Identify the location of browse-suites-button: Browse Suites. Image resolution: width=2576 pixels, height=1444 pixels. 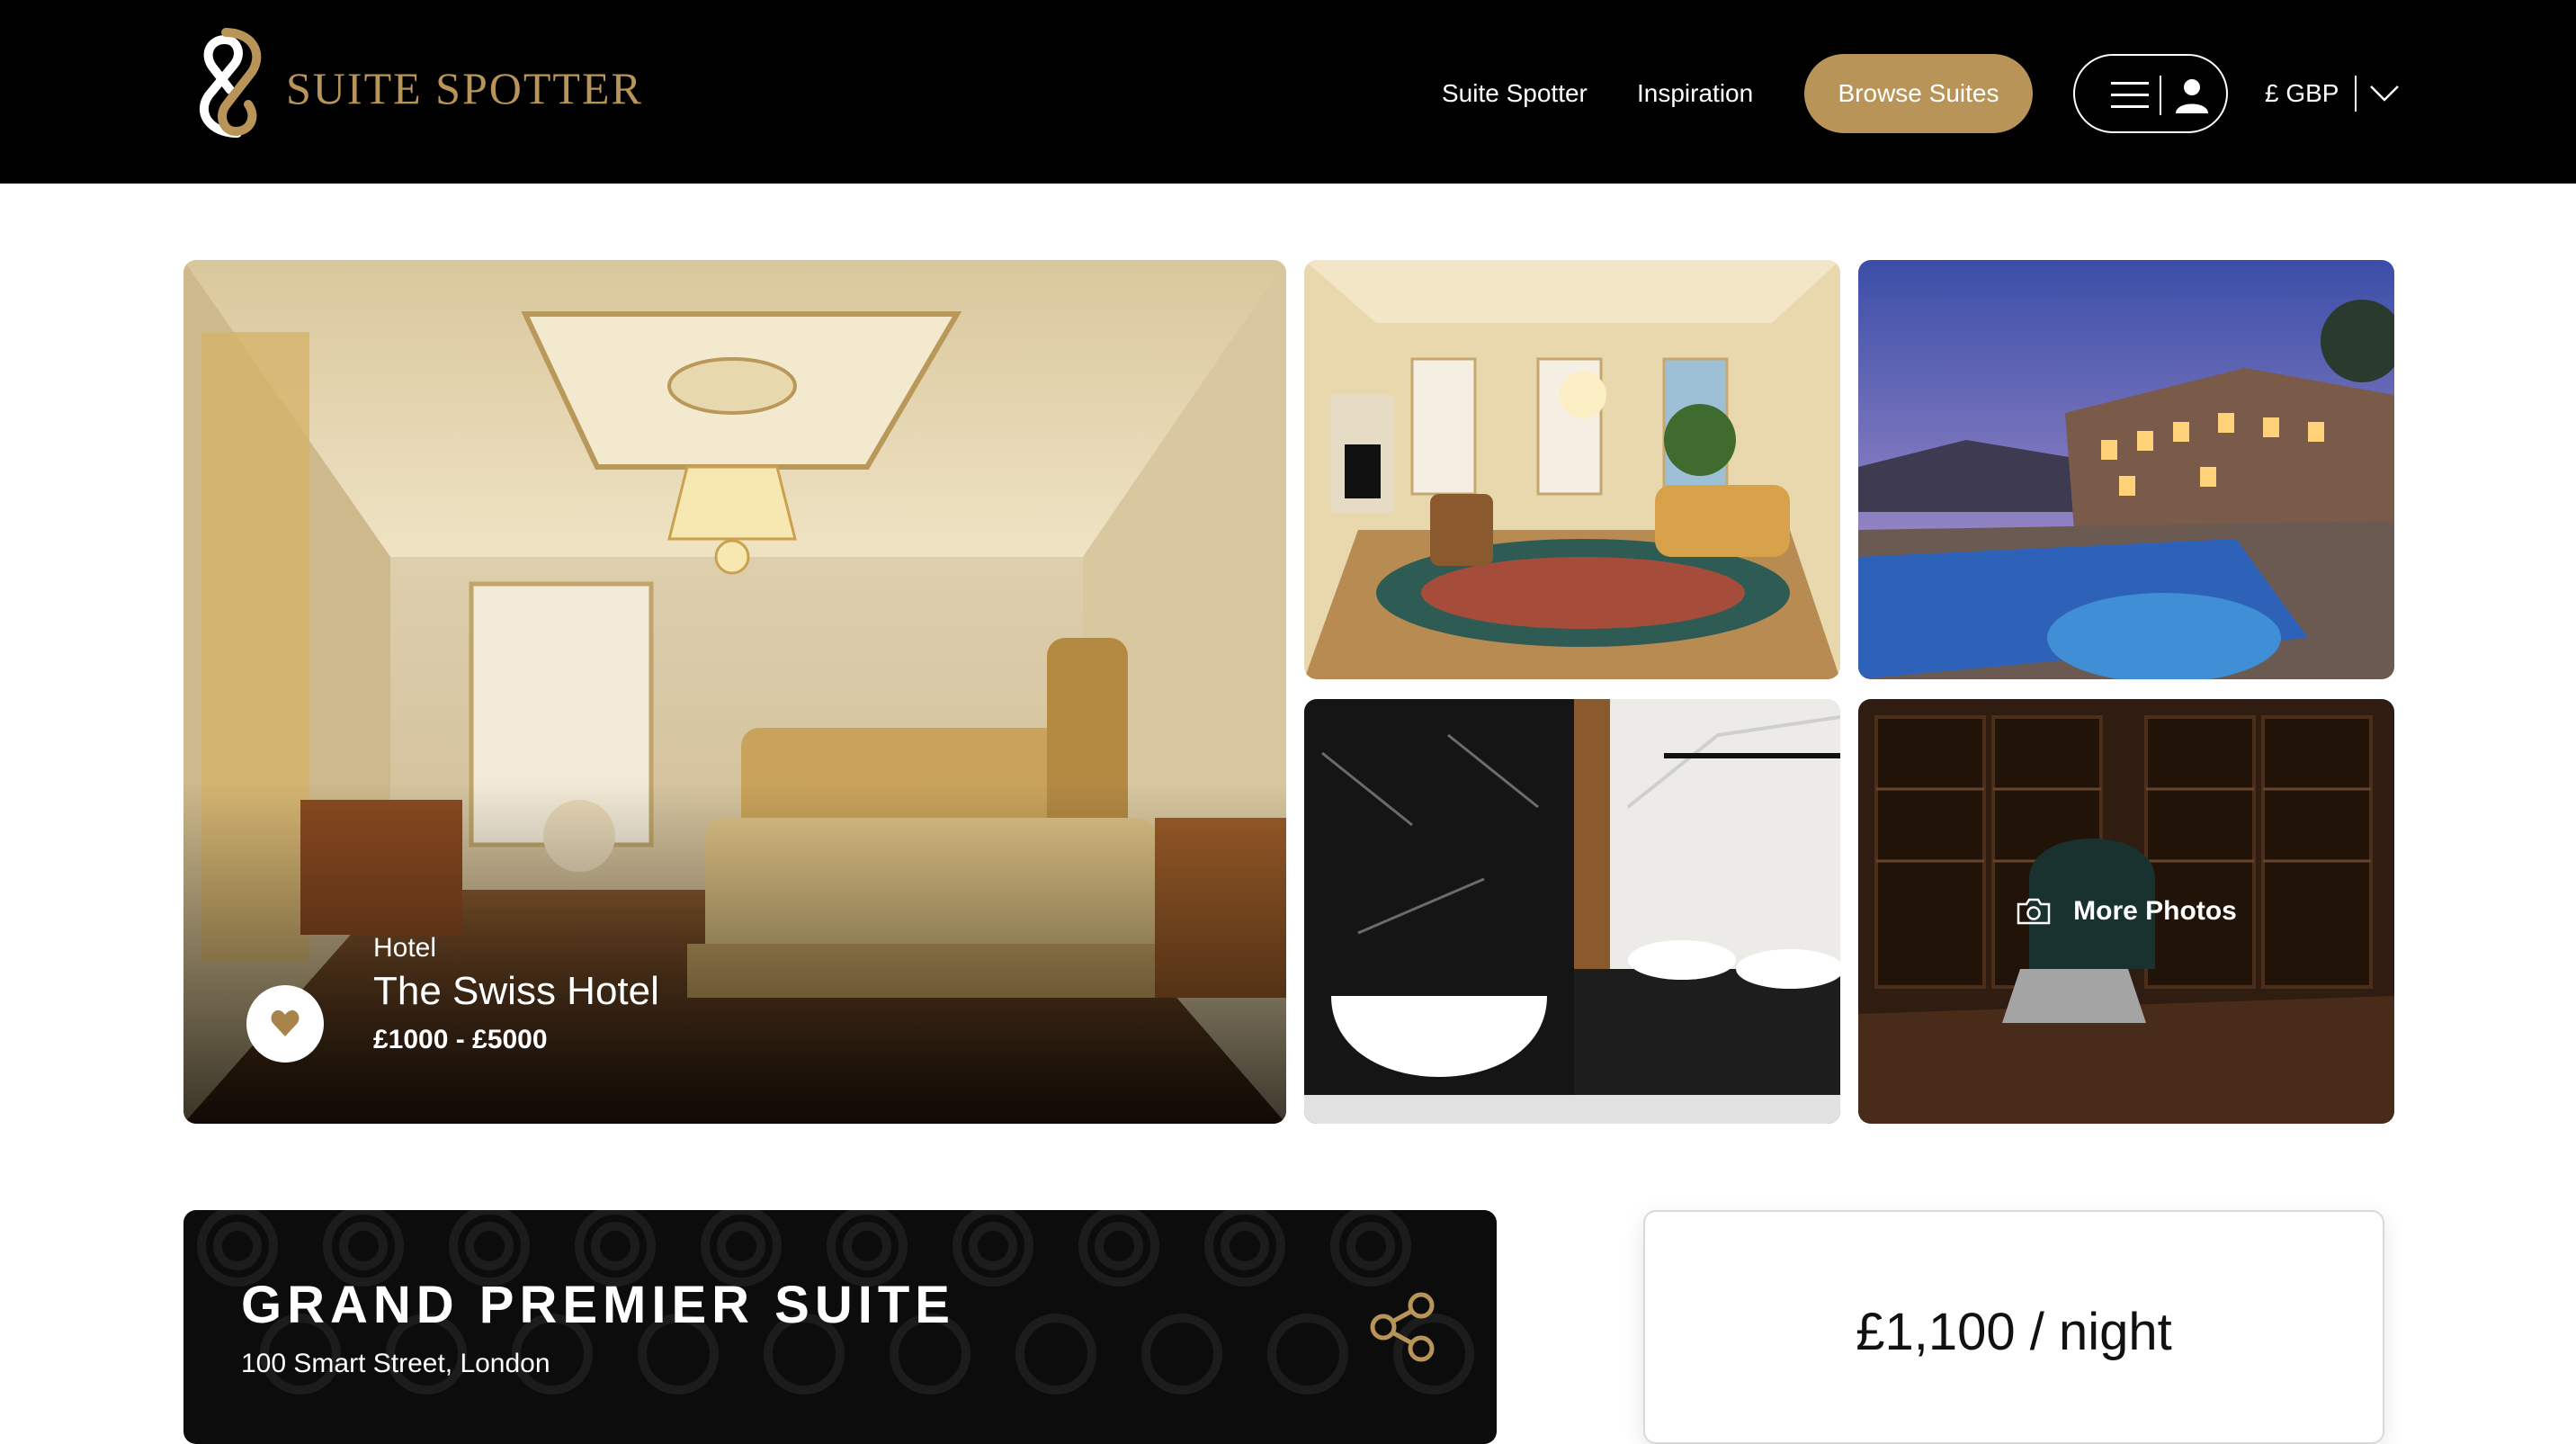
(1919, 94).